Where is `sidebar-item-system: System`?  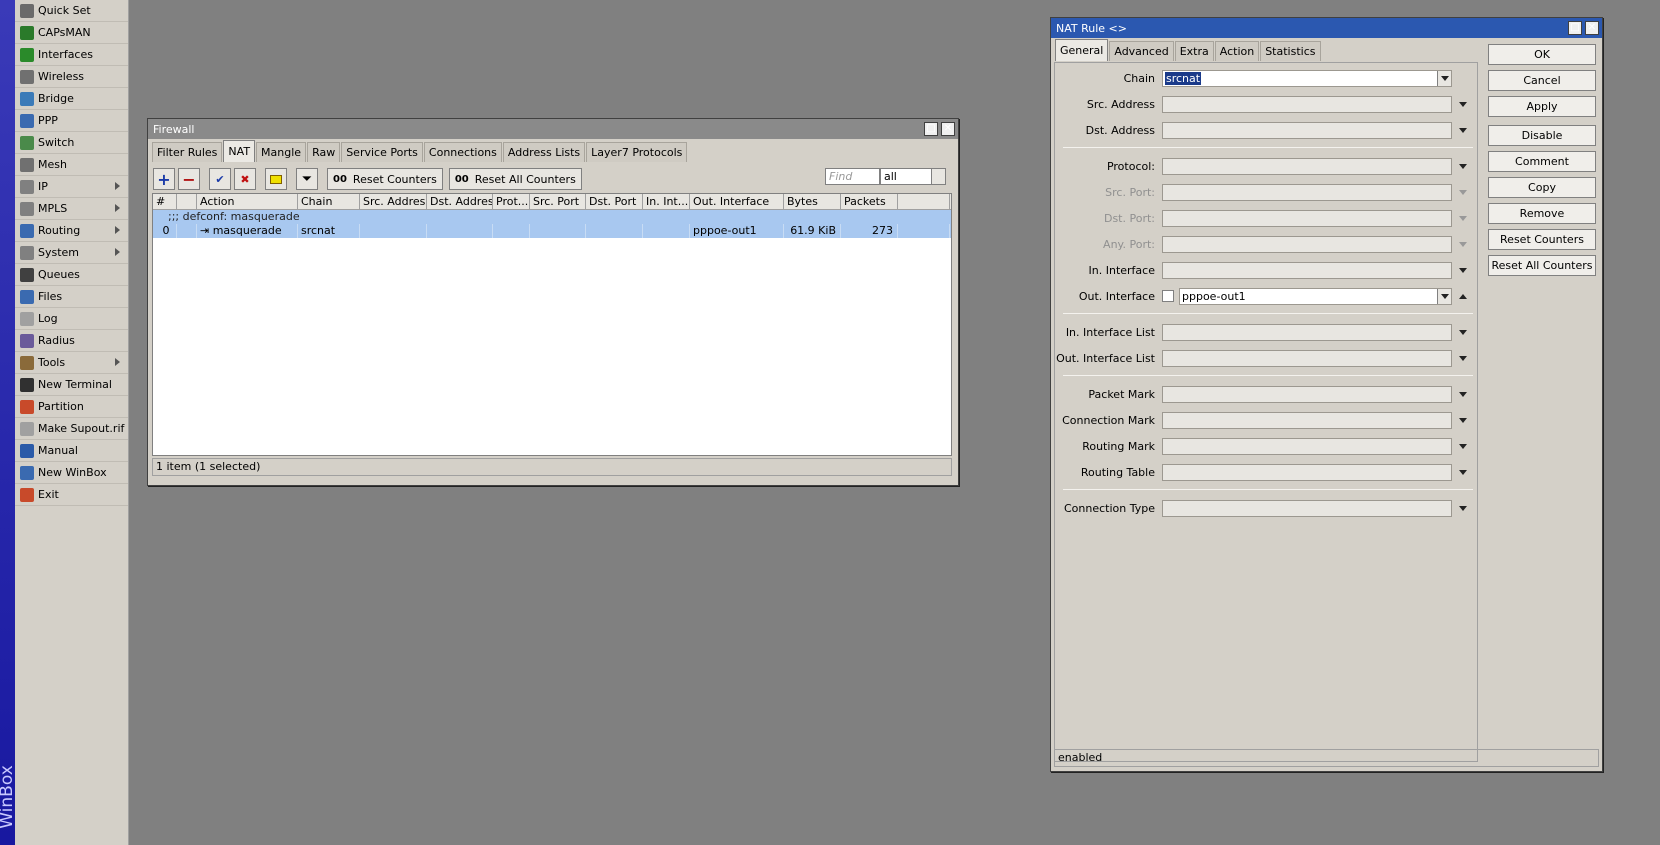 sidebar-item-system: System is located at coordinates (71, 253).